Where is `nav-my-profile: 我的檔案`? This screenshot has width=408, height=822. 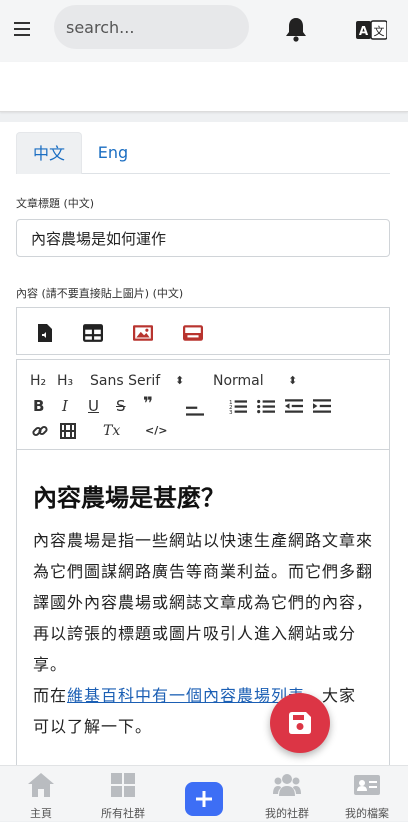 nav-my-profile: 我的檔案 is located at coordinates (367, 794).